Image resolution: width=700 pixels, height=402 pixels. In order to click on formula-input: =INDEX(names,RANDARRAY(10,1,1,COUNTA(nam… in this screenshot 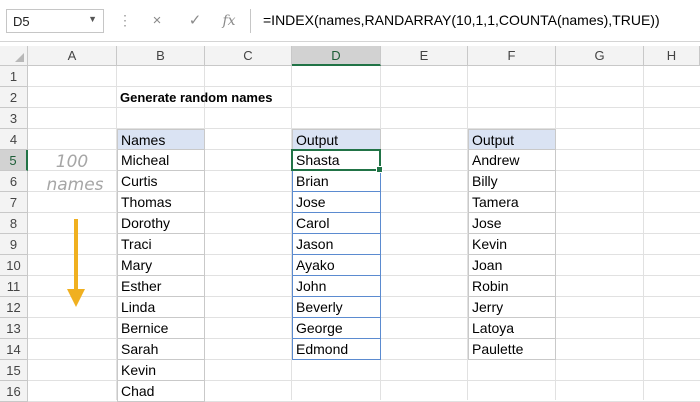, I will do `click(475, 21)`.